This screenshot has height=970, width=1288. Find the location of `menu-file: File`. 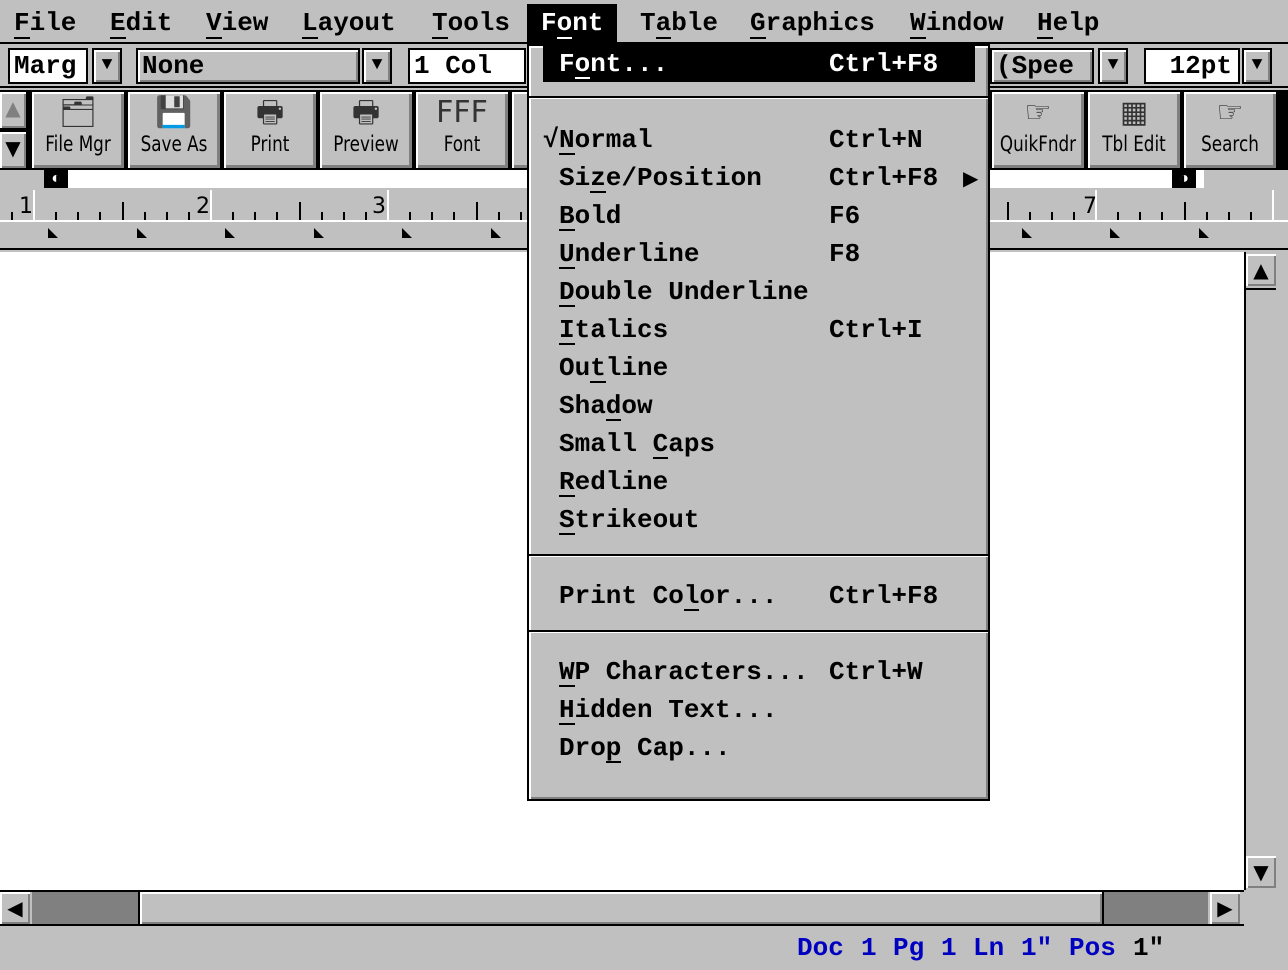

menu-file: File is located at coordinates (45, 23).